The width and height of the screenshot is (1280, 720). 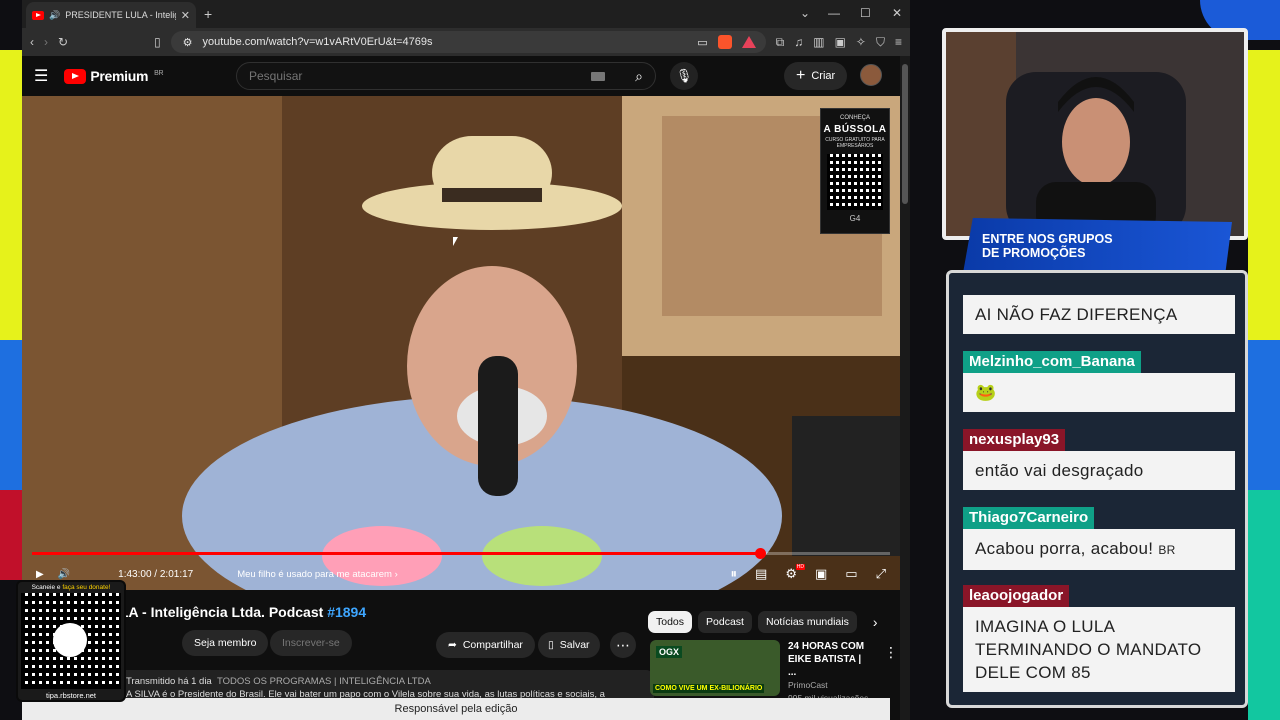 What do you see at coordinates (455, 241) in the screenshot?
I see `mouse-cursor-icon` at bounding box center [455, 241].